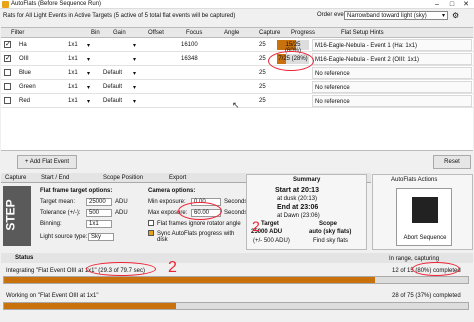 This screenshot has height=322, width=474. What do you see at coordinates (425, 210) in the screenshot?
I see `stop-icon` at bounding box center [425, 210].